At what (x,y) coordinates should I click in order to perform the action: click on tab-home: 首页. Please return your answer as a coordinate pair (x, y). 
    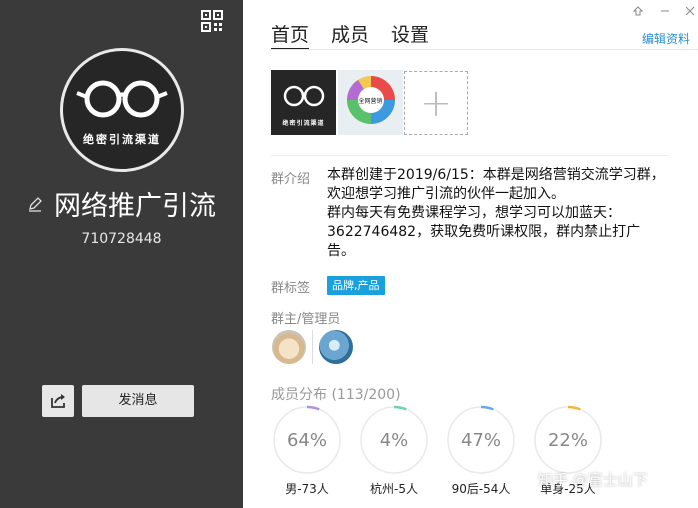
    Looking at the image, I should click on (290, 35).